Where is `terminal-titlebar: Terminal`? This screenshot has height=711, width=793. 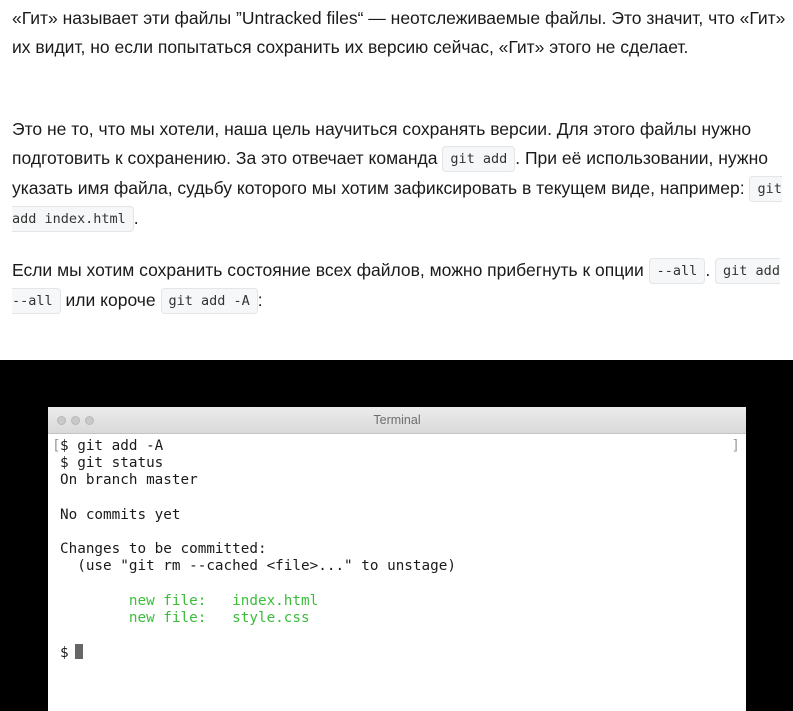 terminal-titlebar: Terminal is located at coordinates (397, 420).